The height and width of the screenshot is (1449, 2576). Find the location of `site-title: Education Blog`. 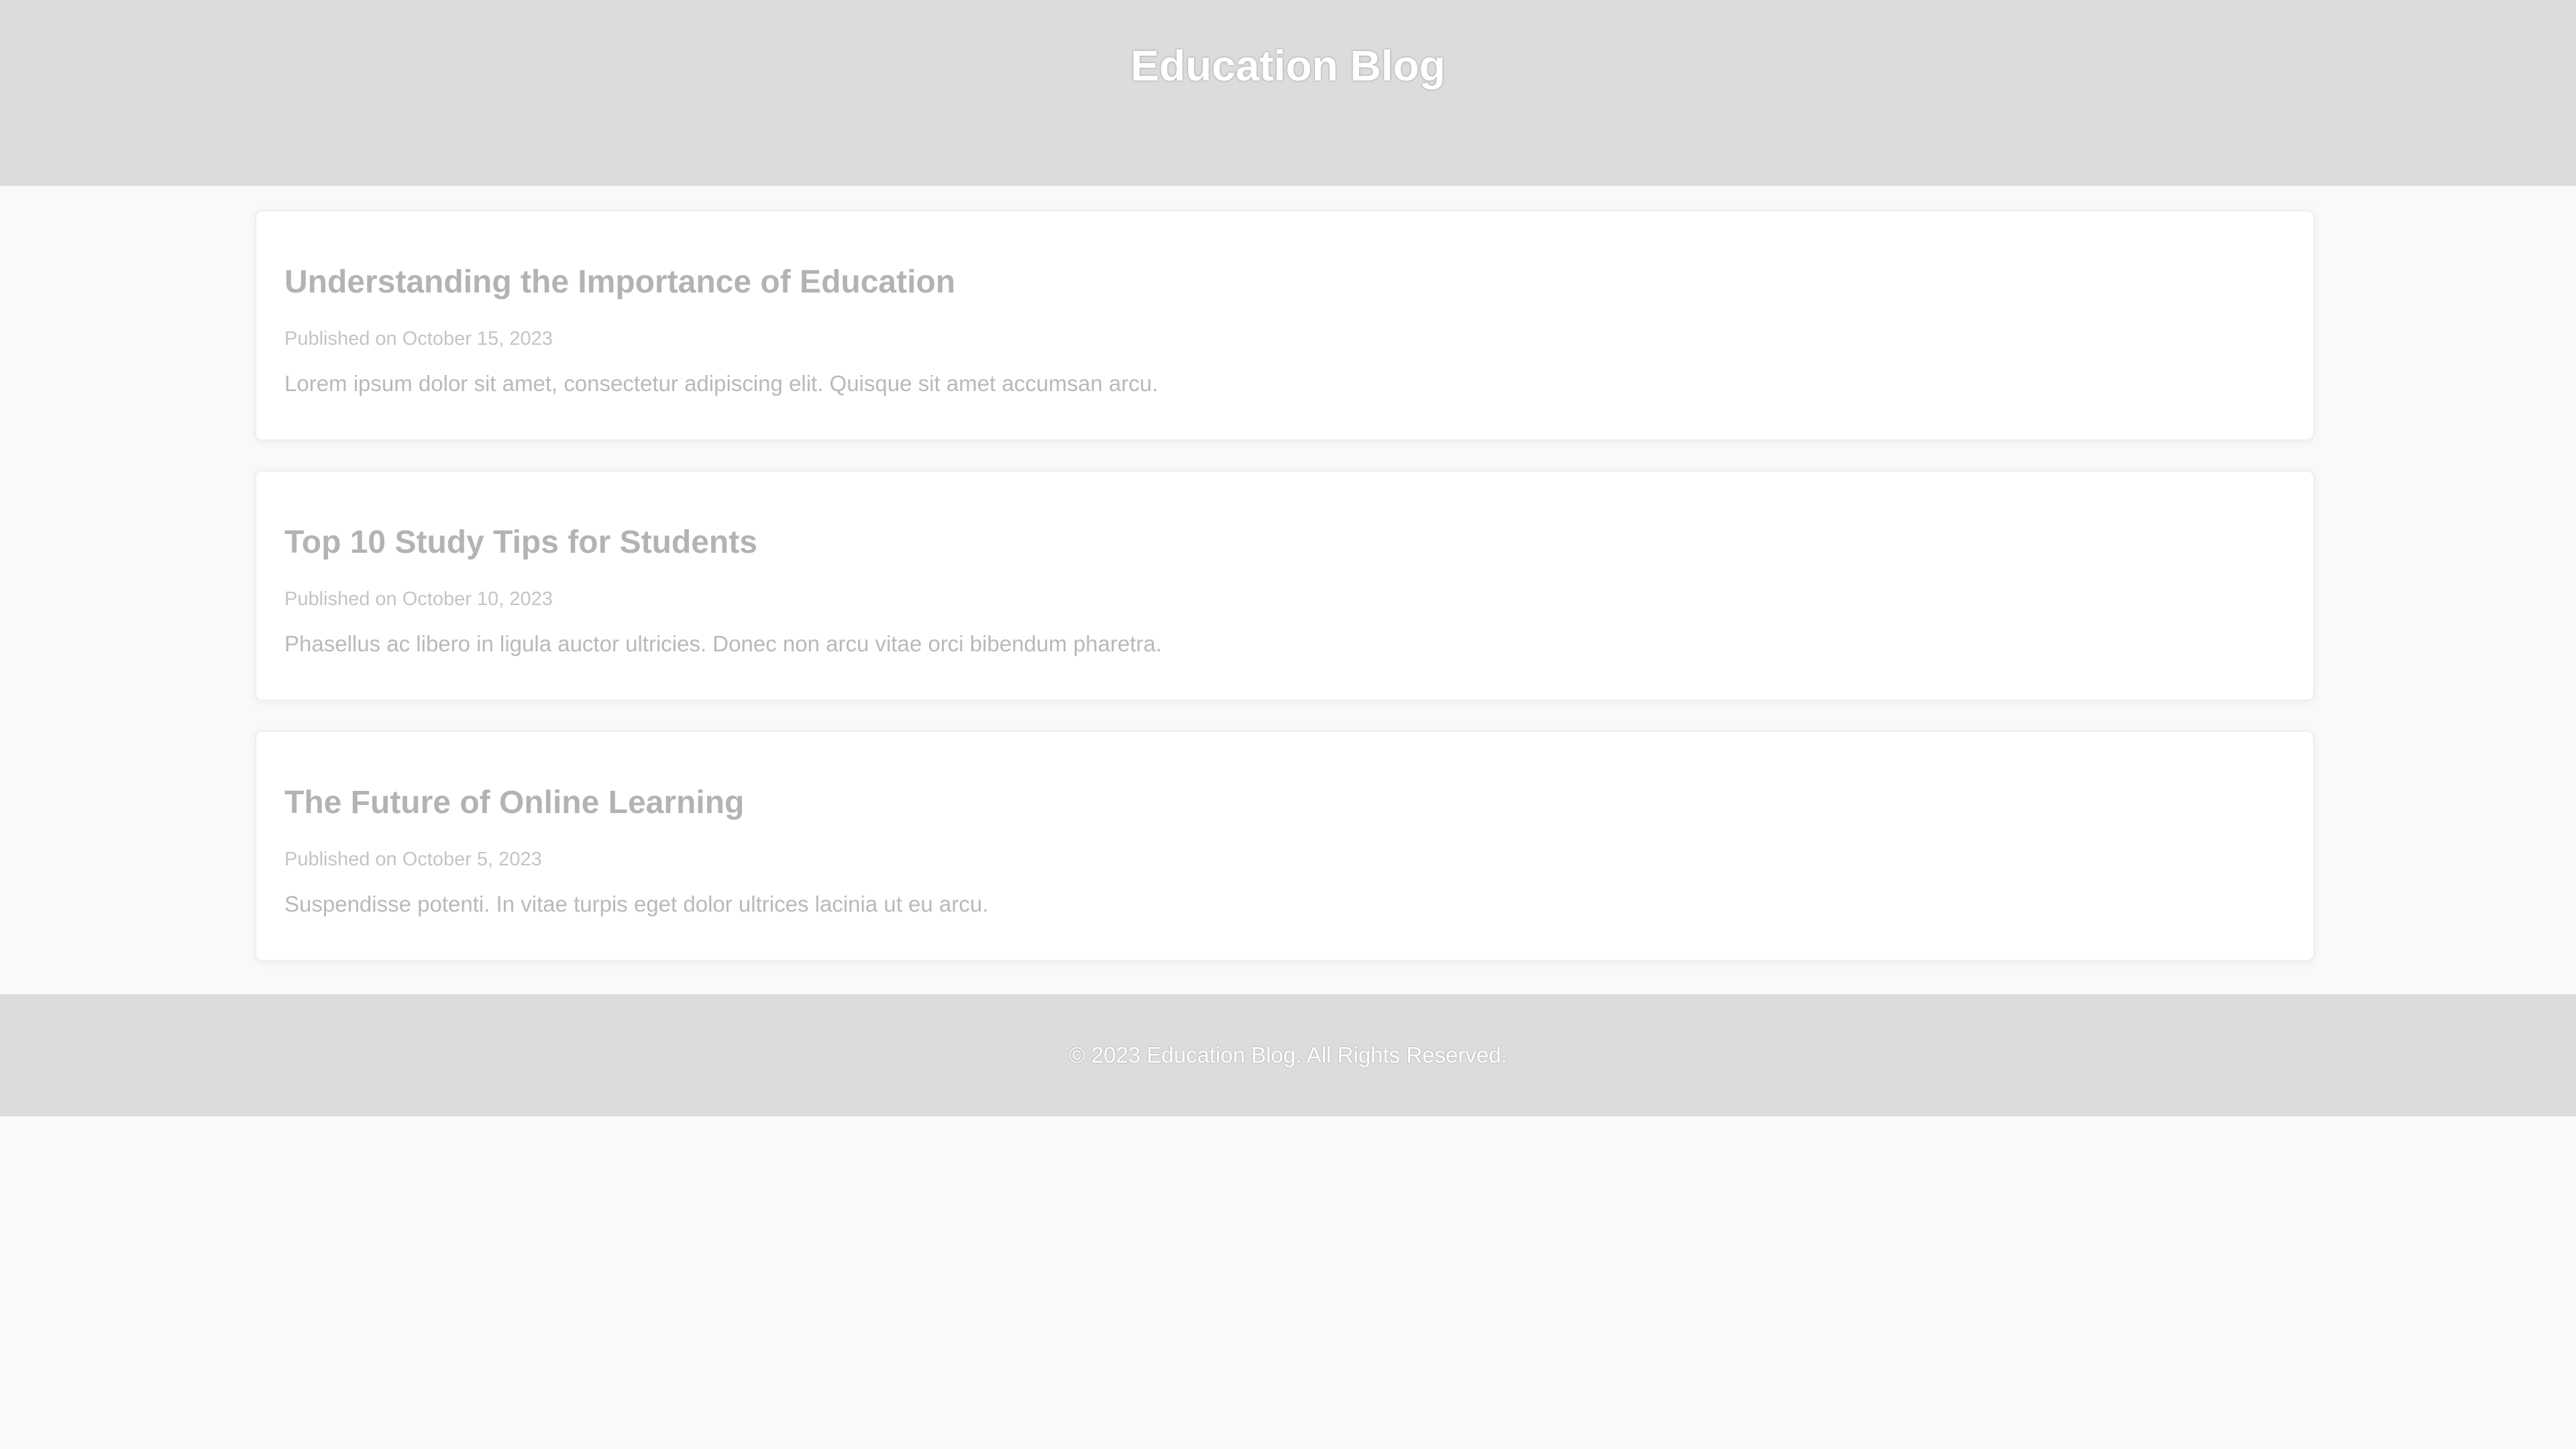

site-title: Education Blog is located at coordinates (1288, 66).